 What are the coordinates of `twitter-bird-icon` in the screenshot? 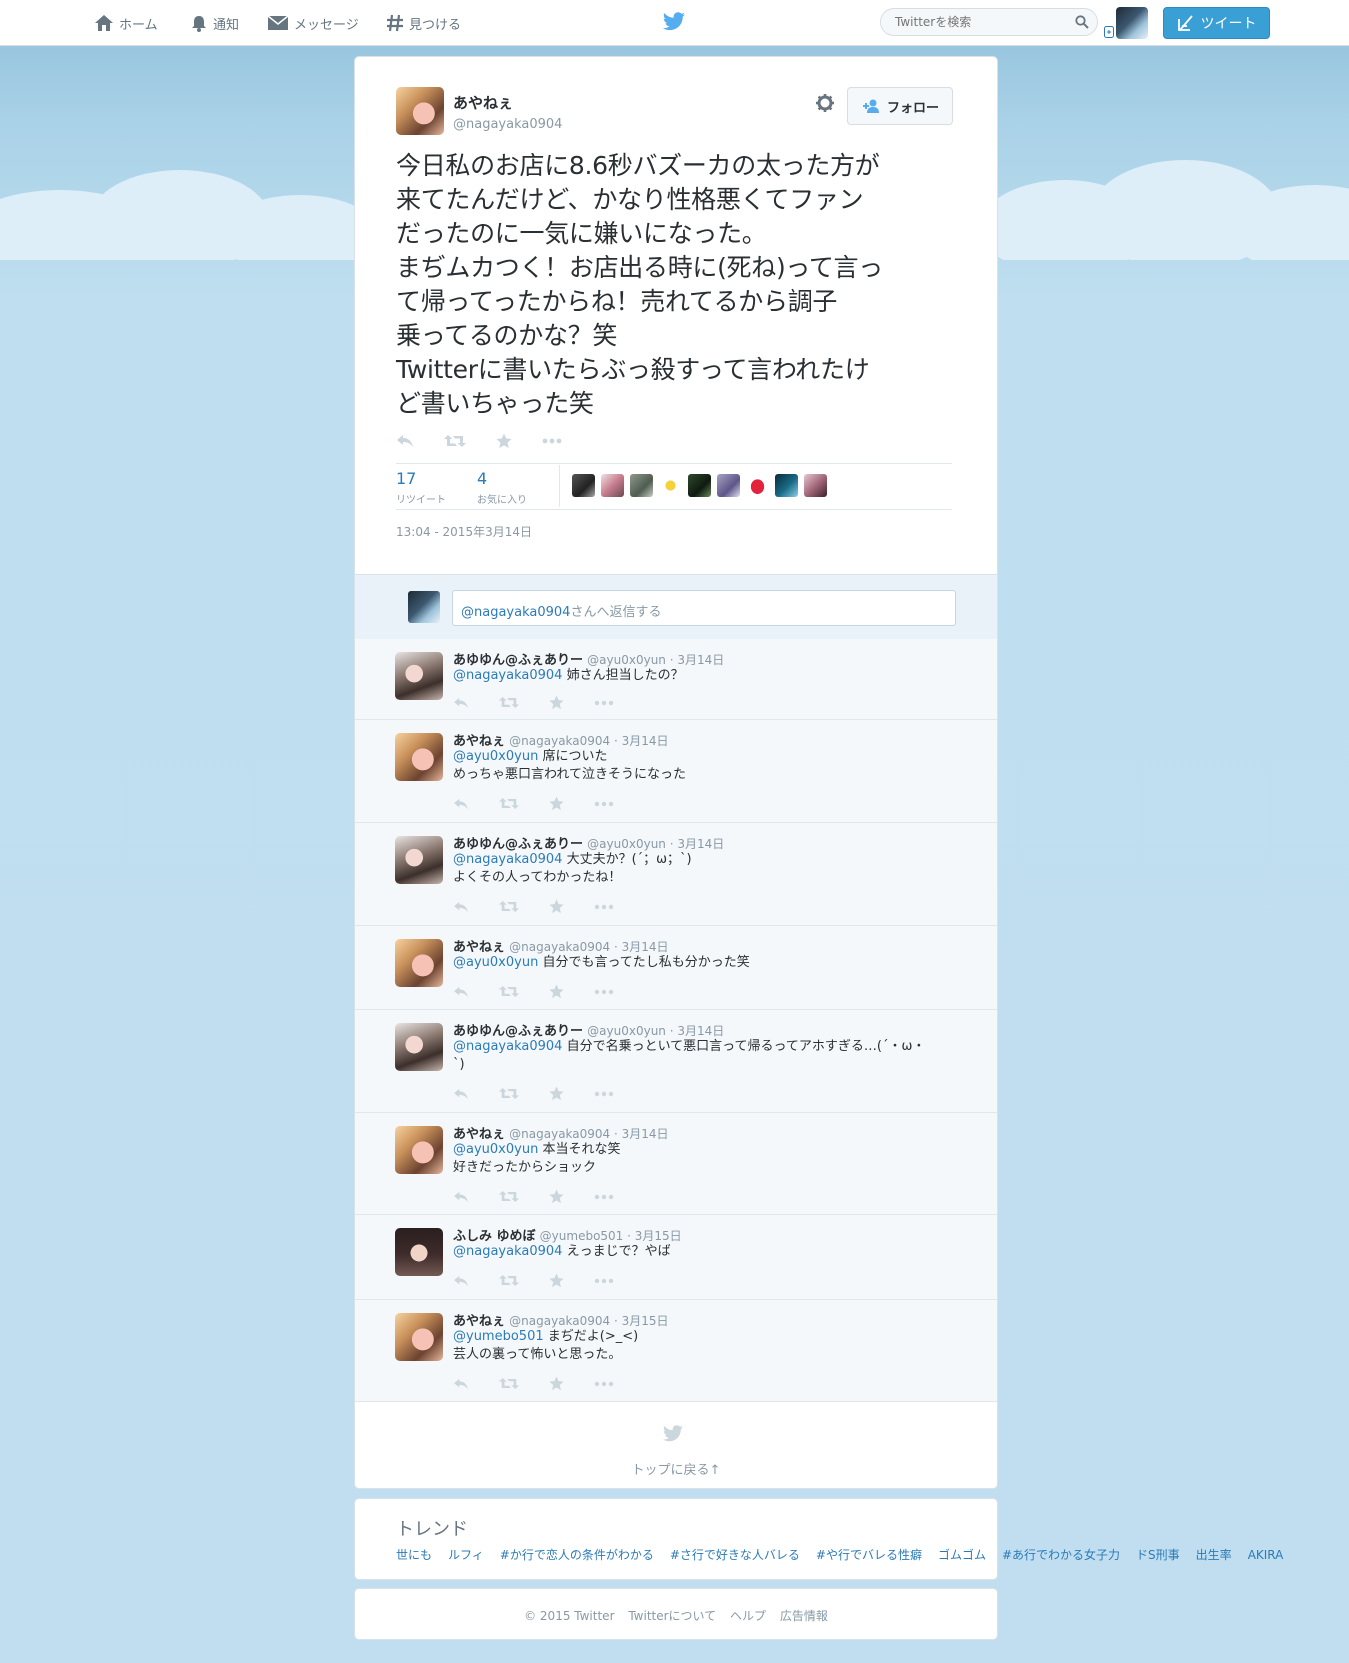 It's located at (674, 22).